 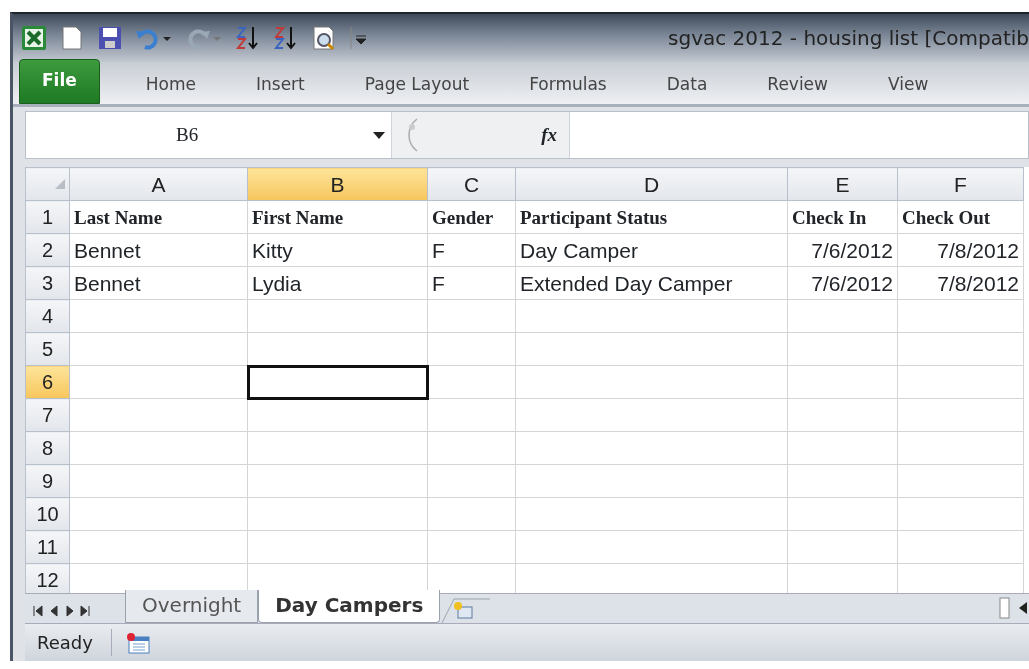 What do you see at coordinates (248, 38) in the screenshot?
I see `sort-ascending-icon` at bounding box center [248, 38].